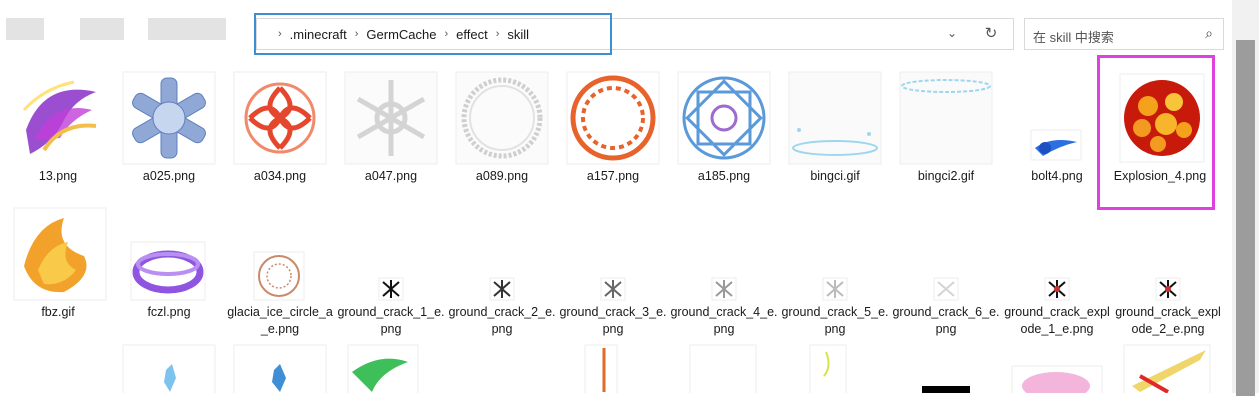  I want to click on file-item: fczl.png, so click(169, 271).